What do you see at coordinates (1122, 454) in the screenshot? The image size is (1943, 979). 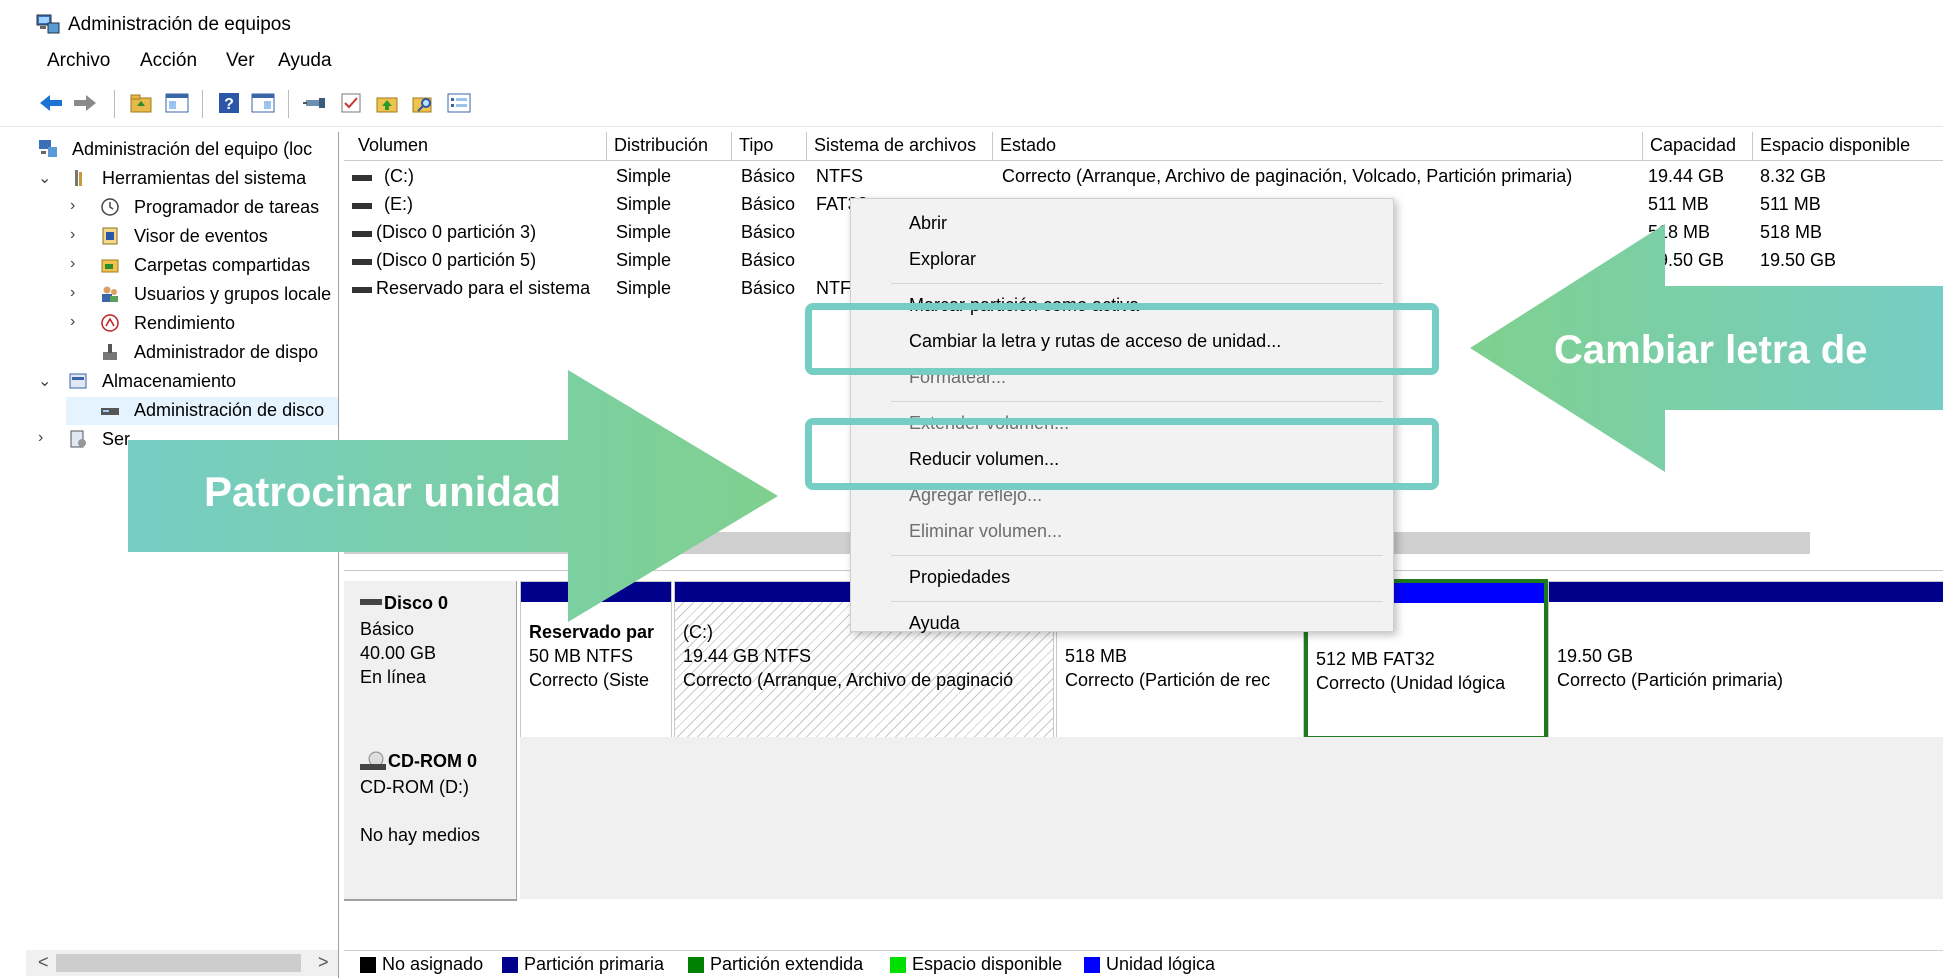 I see `highlight-shrink-volume` at bounding box center [1122, 454].